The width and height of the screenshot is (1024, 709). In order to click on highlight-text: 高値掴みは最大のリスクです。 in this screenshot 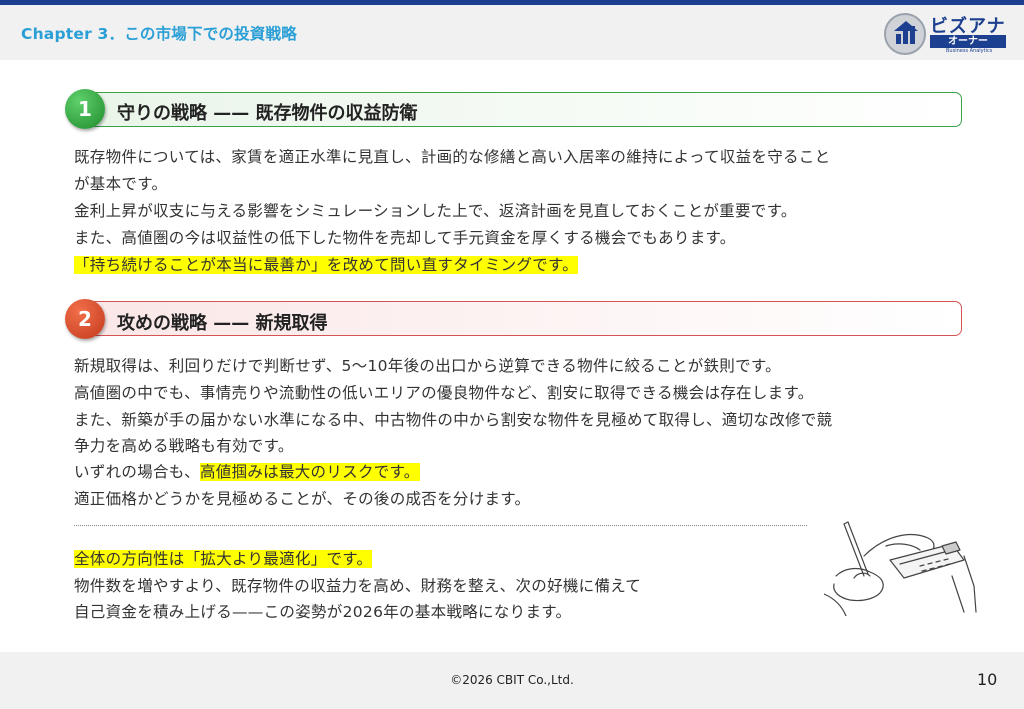, I will do `click(309, 472)`.